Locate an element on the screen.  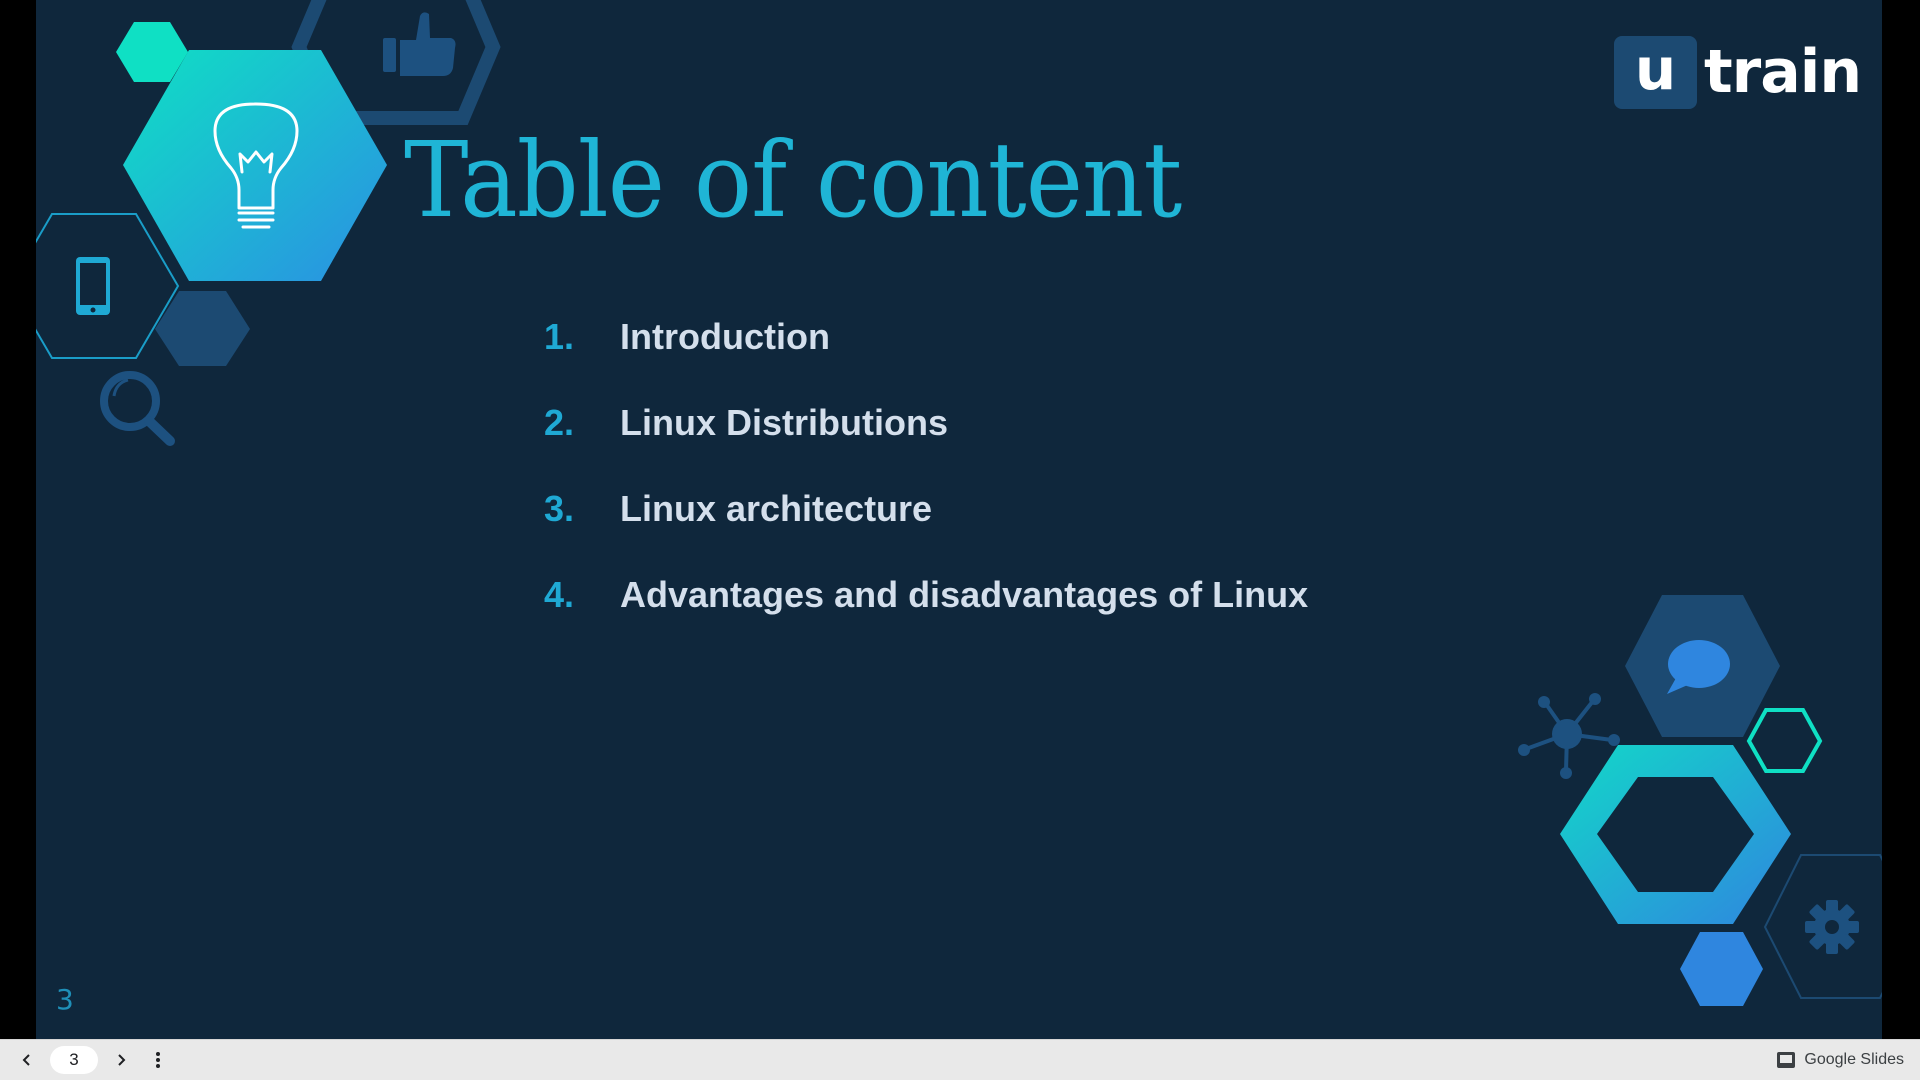
logo-mark: u is located at coordinates (1655, 72).